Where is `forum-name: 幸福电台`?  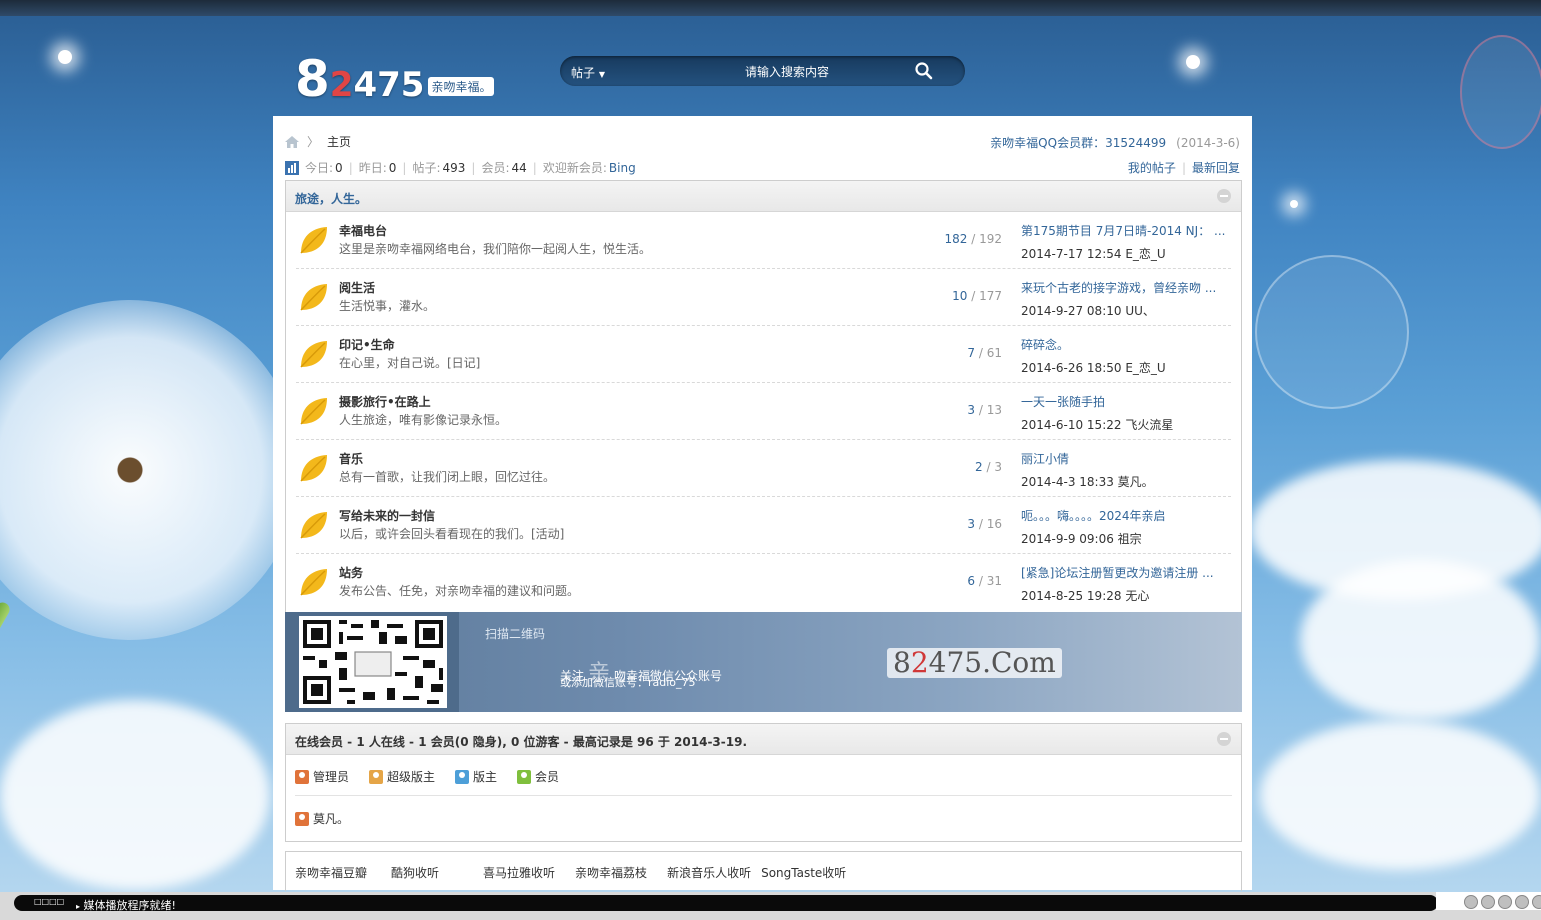 forum-name: 幸福电台 is located at coordinates (363, 230).